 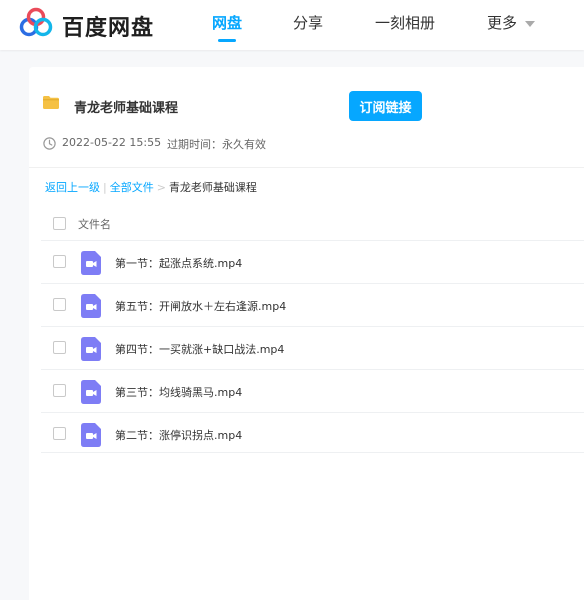 I want to click on breadcrumb-back-link: 返回上一级, so click(x=72, y=187).